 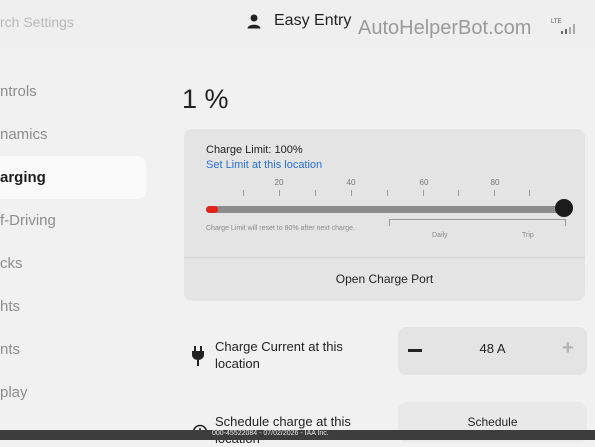 I want to click on signal-icon, so click(x=568, y=29).